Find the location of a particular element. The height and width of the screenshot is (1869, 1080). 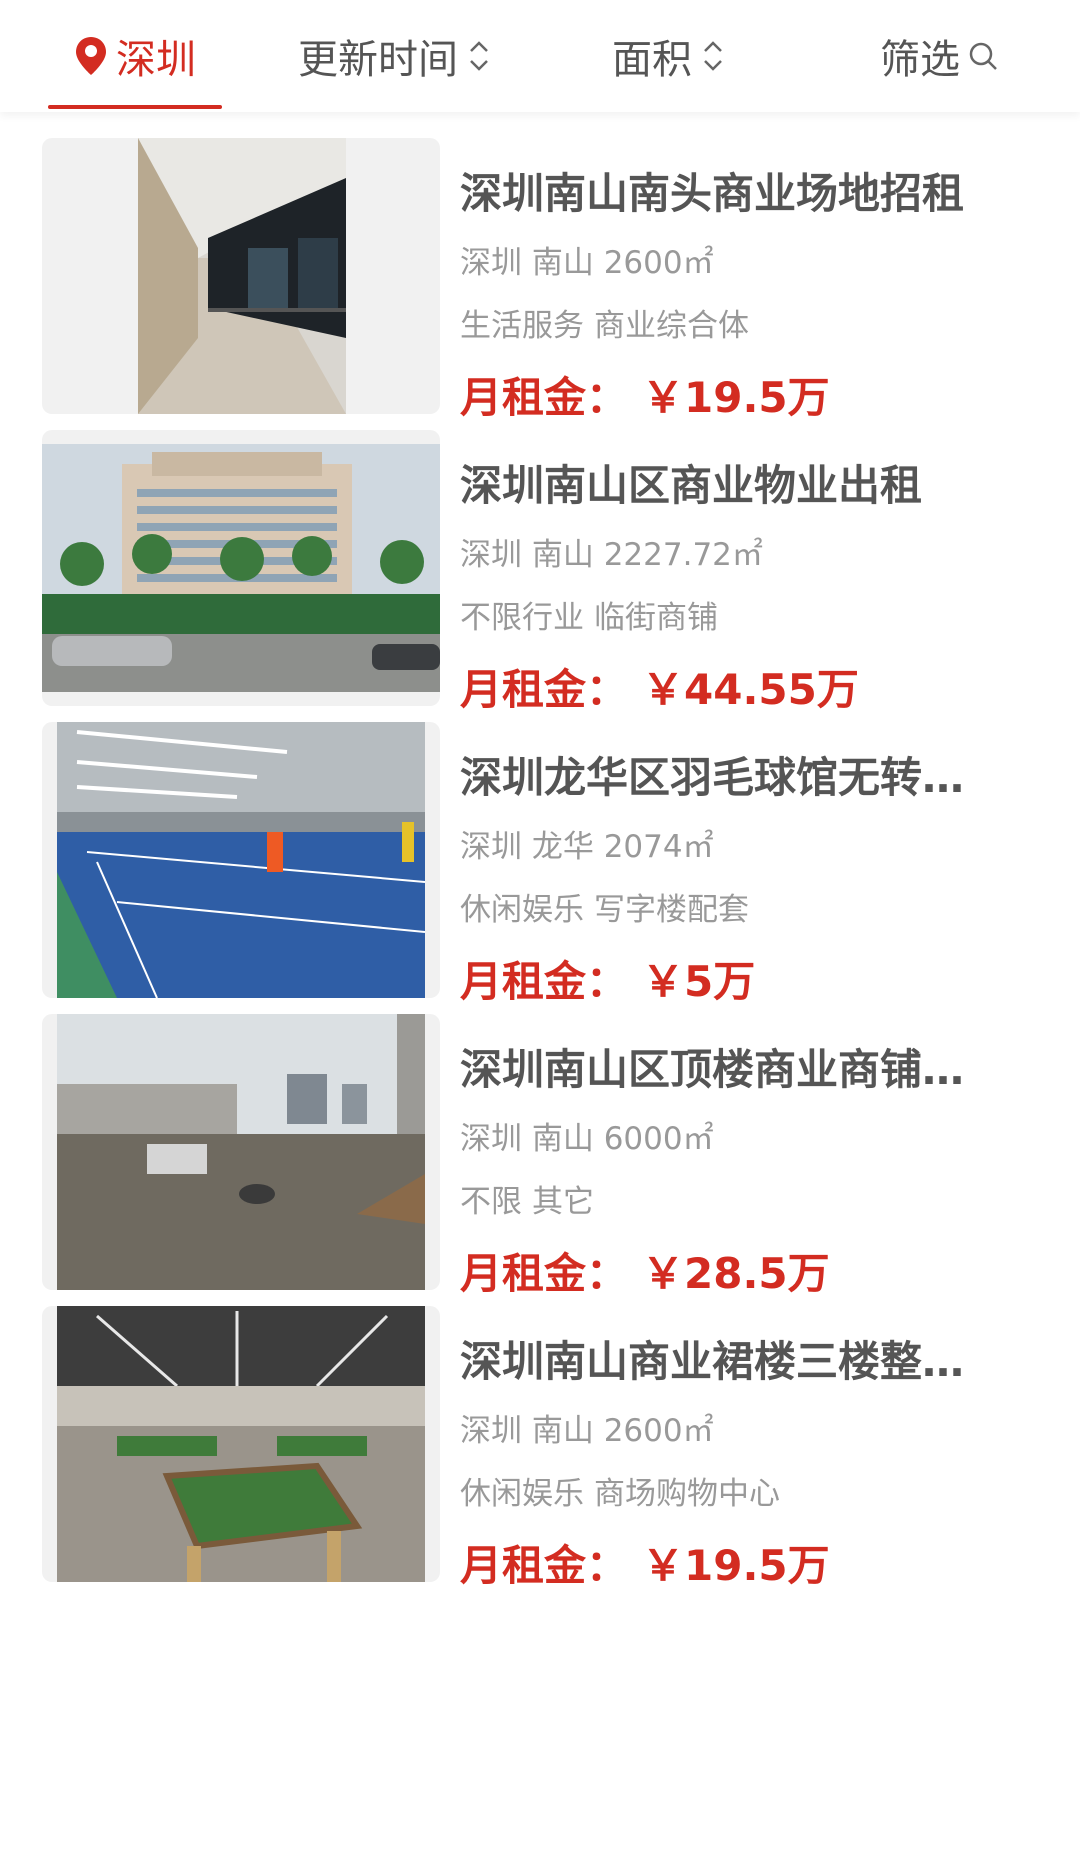

listing-title: 深圳南山区顶楼商业商铺出租 is located at coordinates (730, 1066).